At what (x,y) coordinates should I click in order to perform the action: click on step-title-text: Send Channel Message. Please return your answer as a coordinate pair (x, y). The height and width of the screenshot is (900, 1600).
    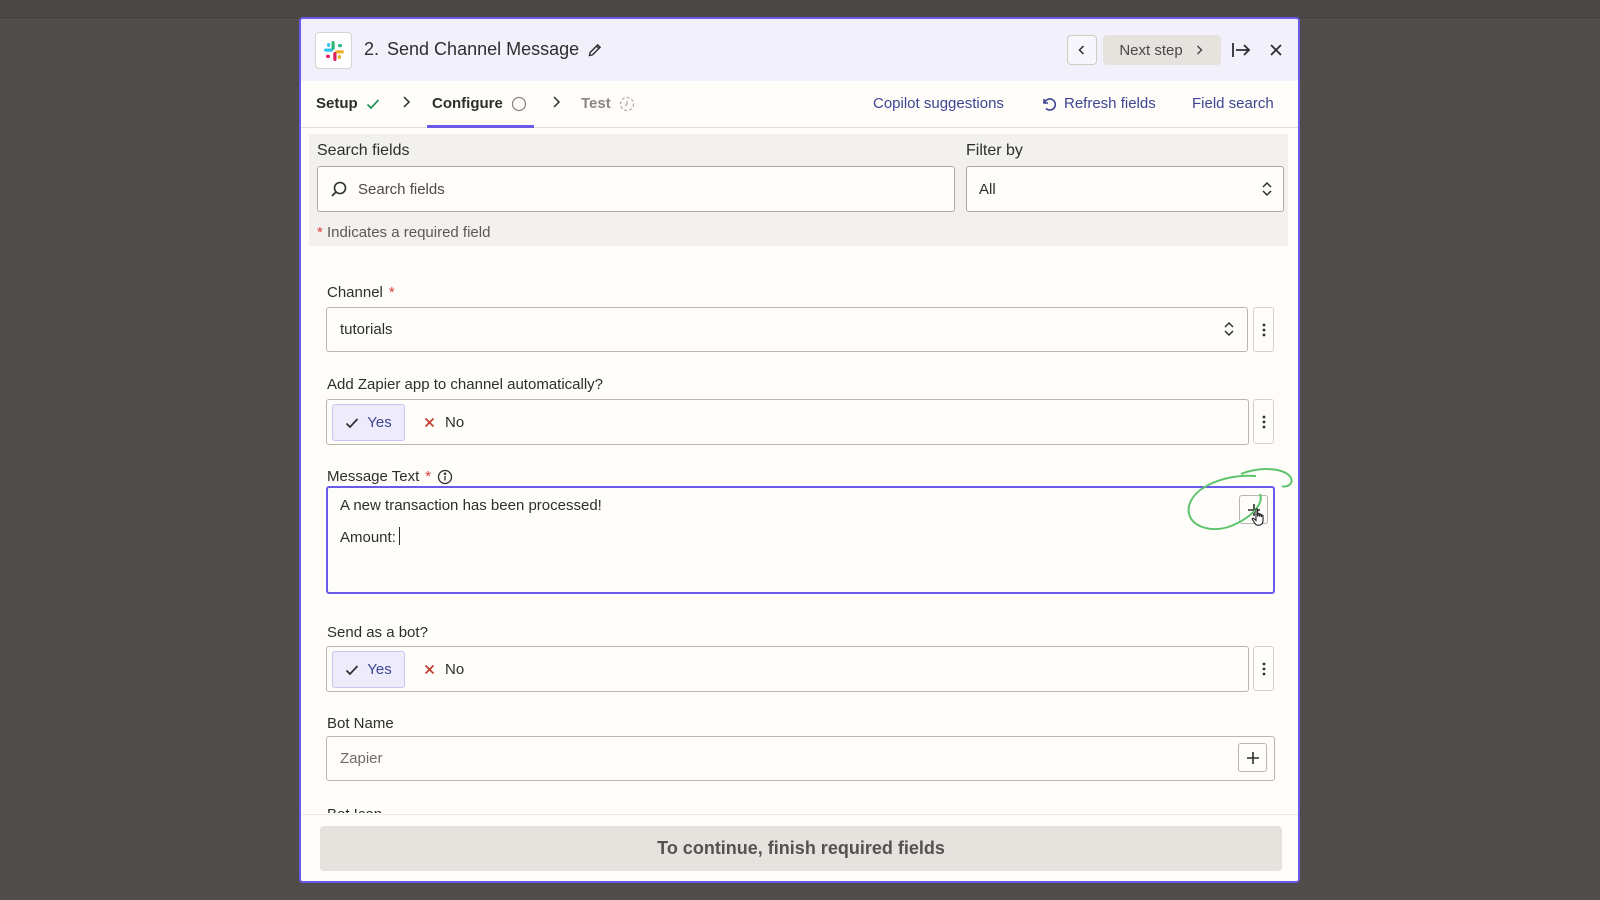
    Looking at the image, I should click on (483, 49).